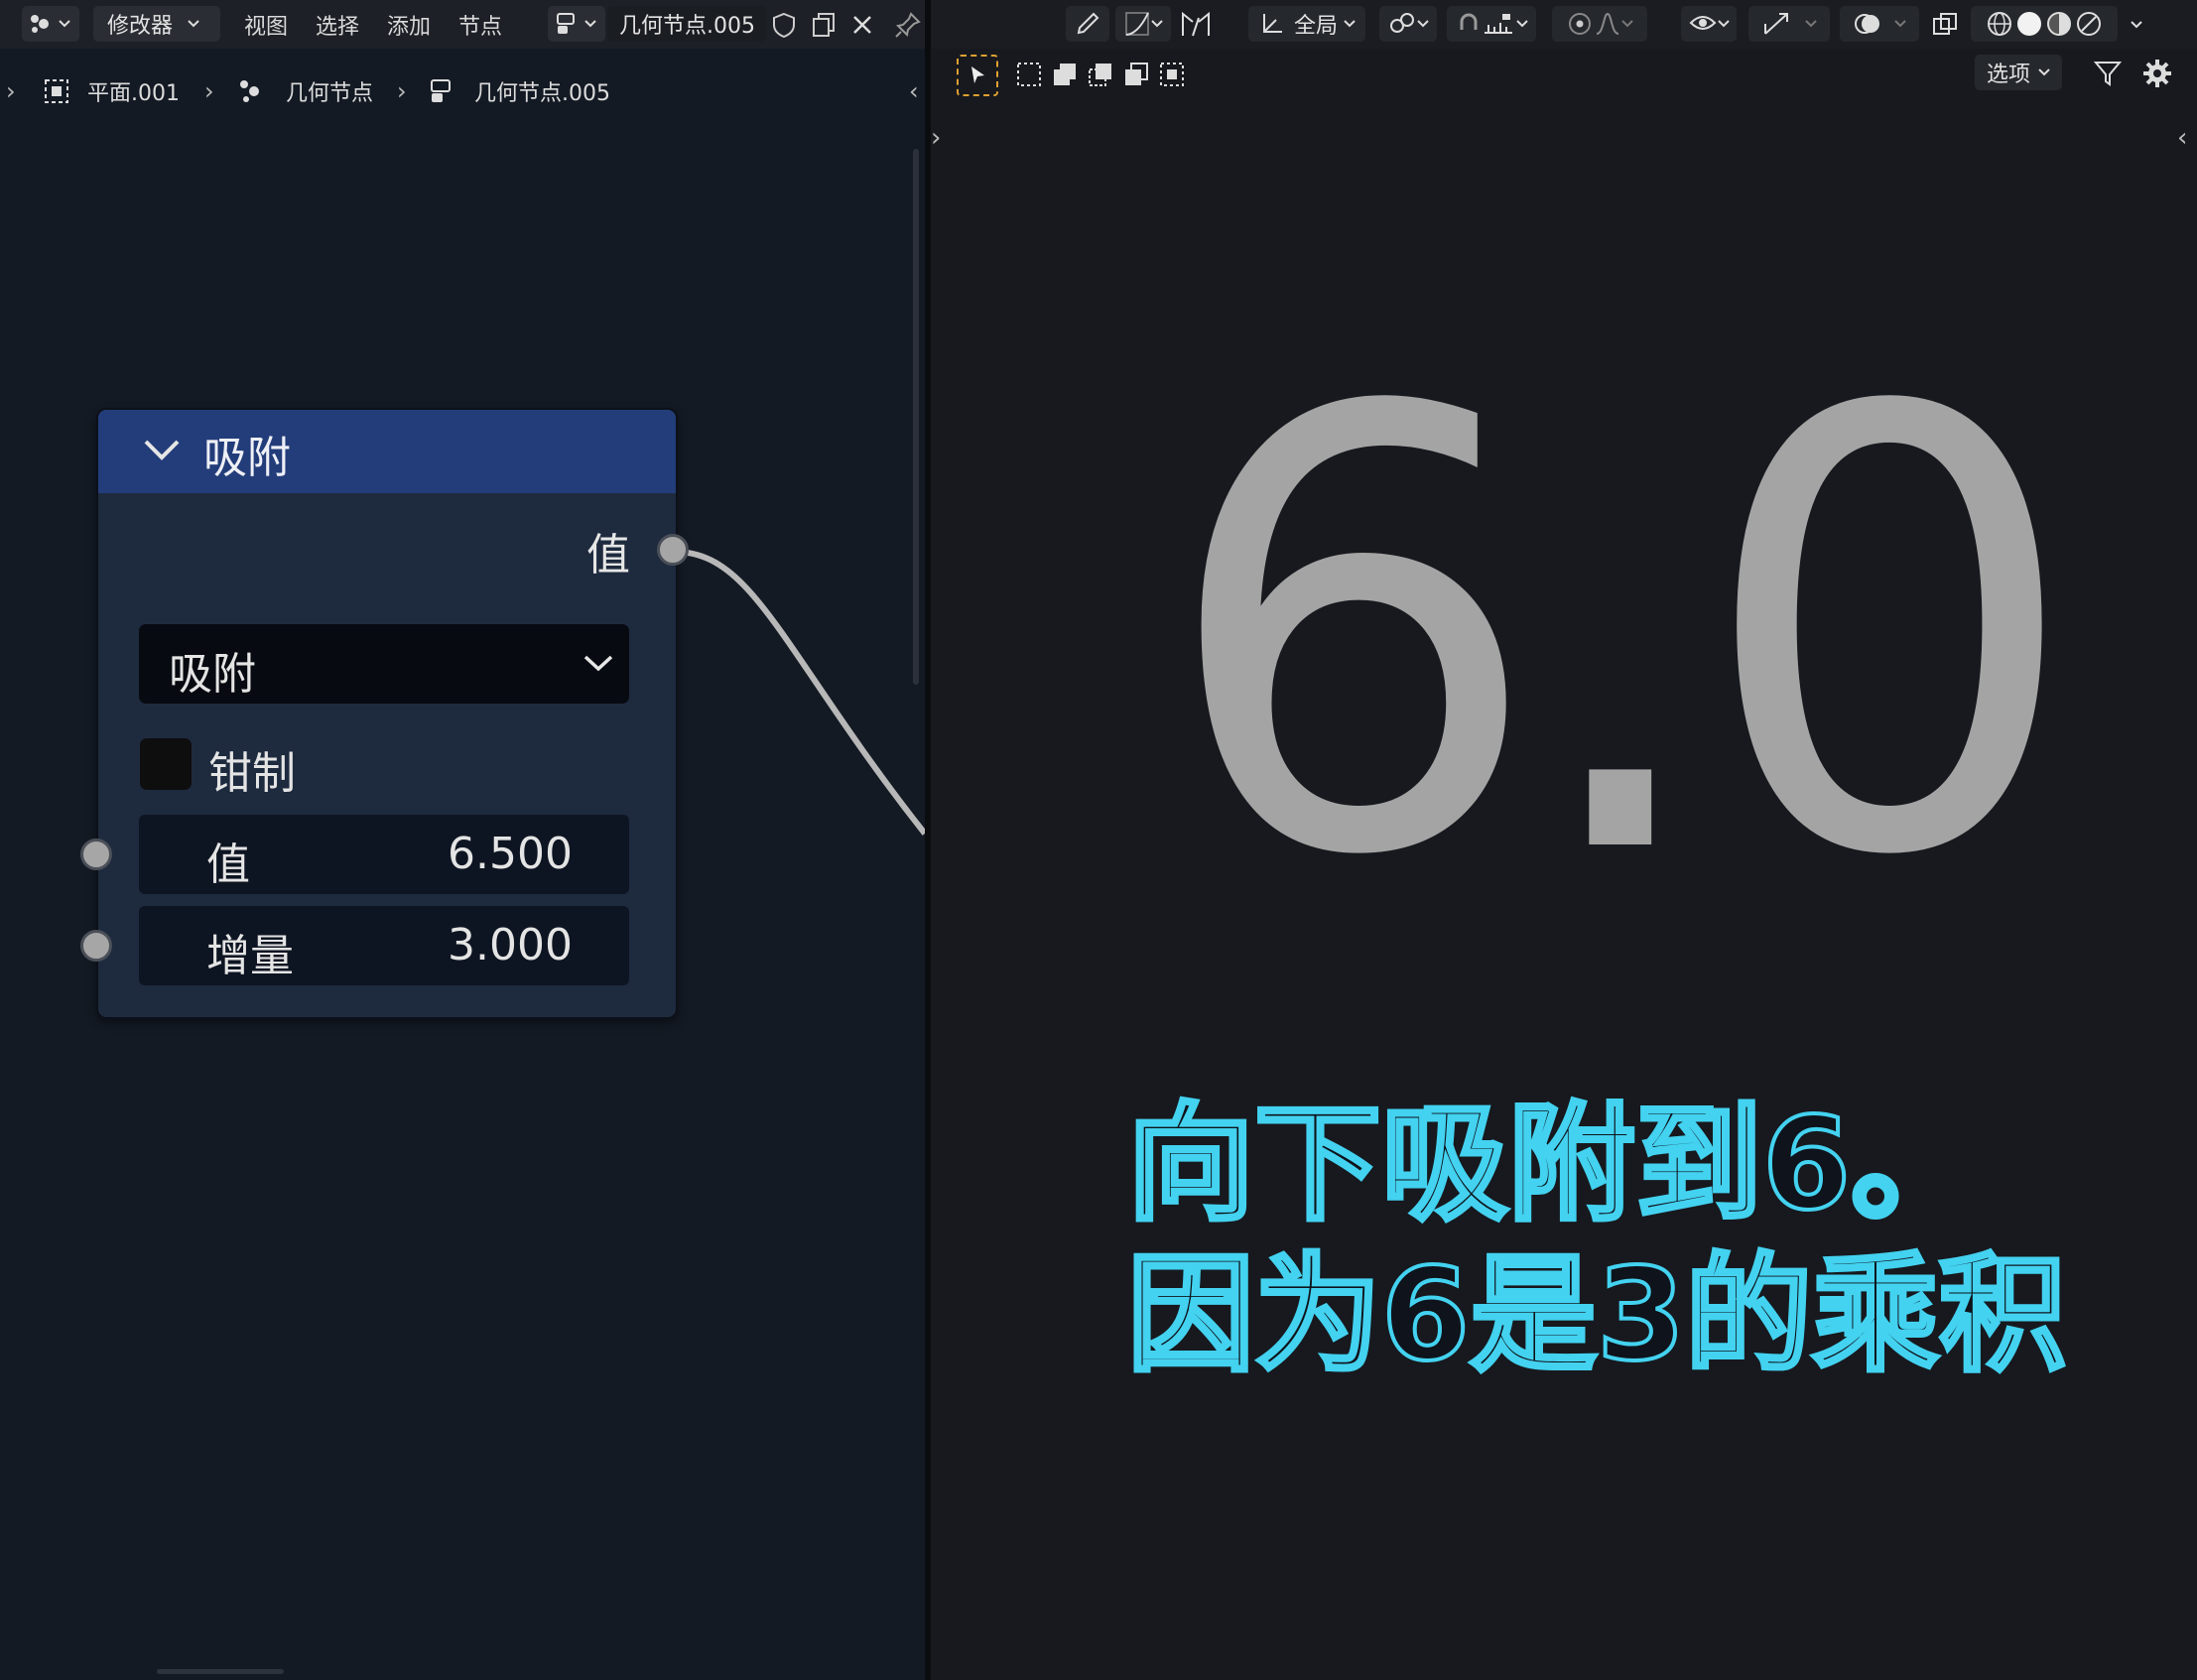  Describe the element at coordinates (1776, 24) in the screenshot. I see `gizmo-icon` at that location.